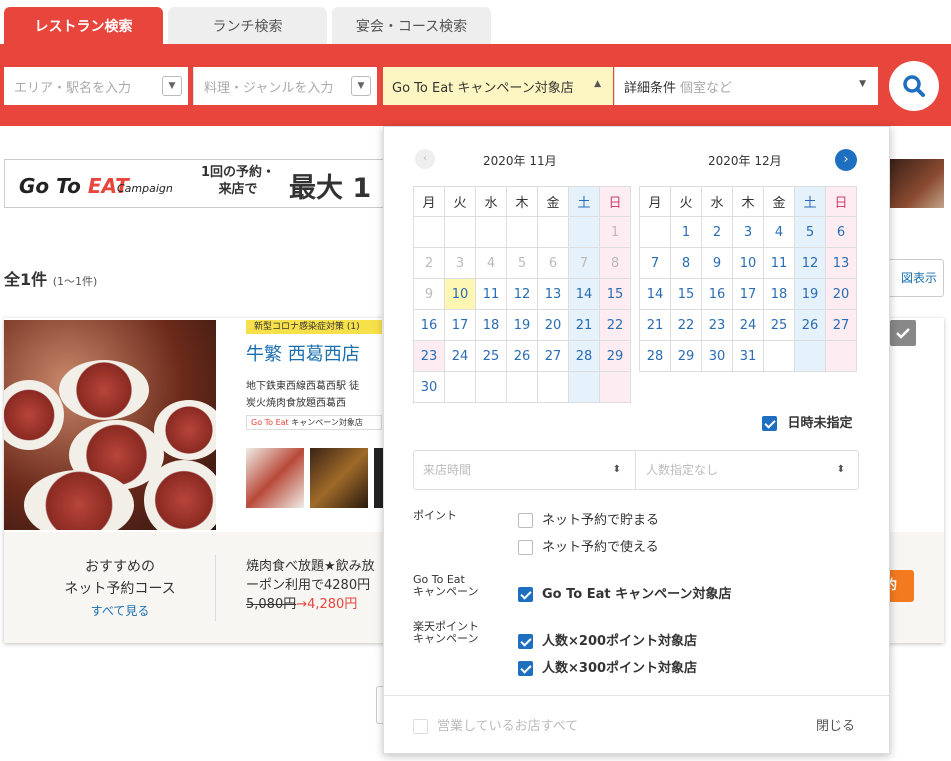 Image resolution: width=951 pixels, height=761 pixels. I want to click on no-date-option: 日時未指定, so click(807, 421).